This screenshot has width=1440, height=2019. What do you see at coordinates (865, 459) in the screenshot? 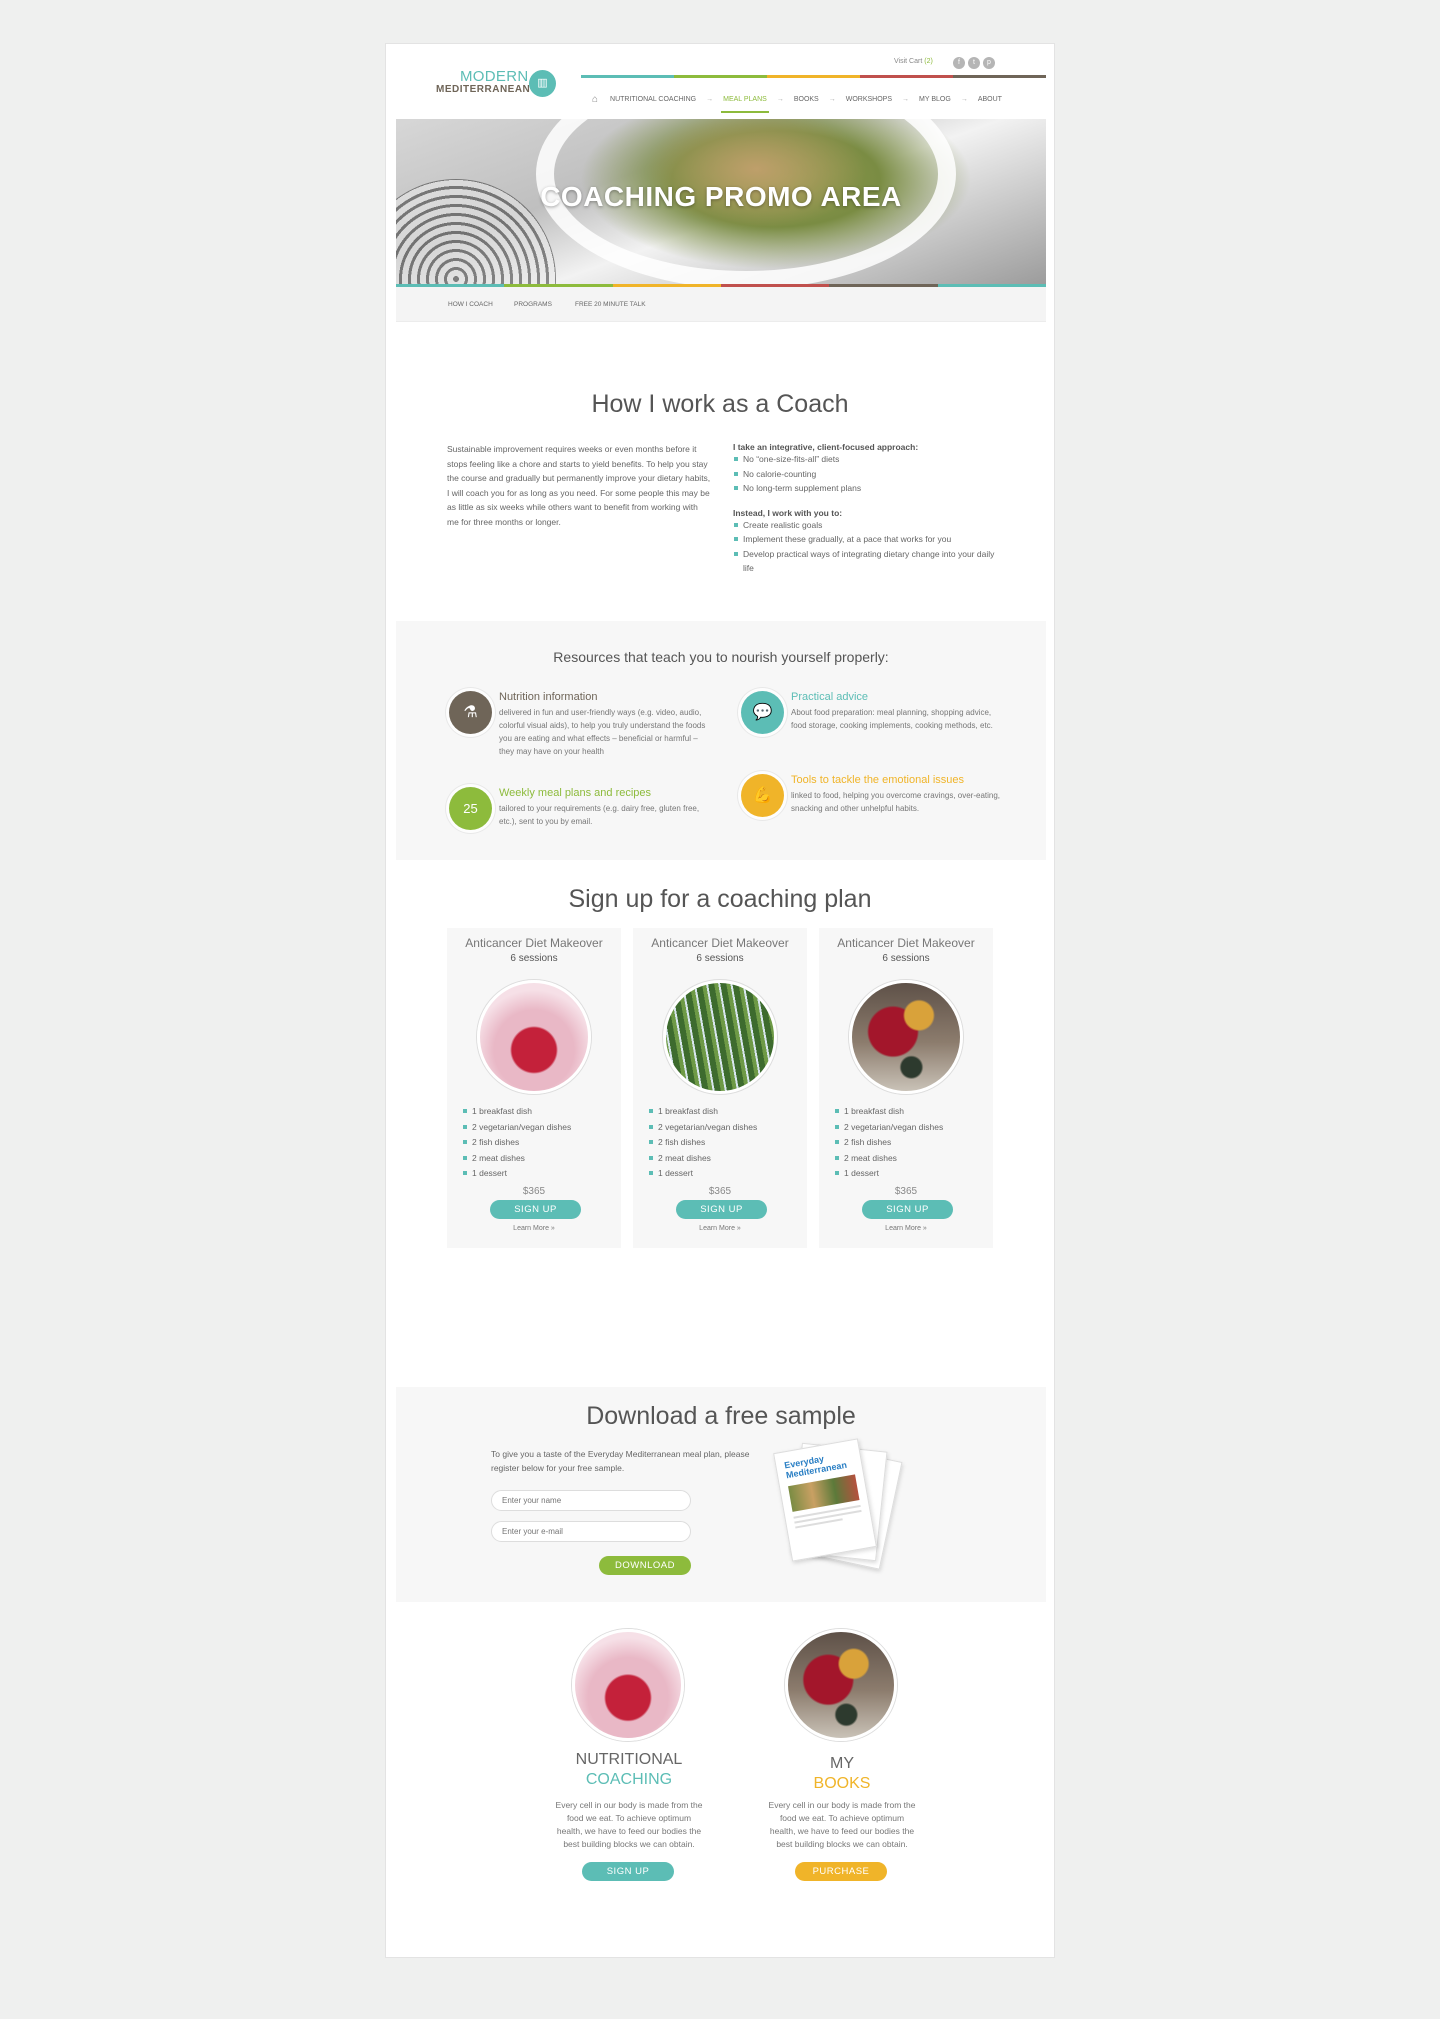
I see `list-item: No “one-size-fits-all” diets` at bounding box center [865, 459].